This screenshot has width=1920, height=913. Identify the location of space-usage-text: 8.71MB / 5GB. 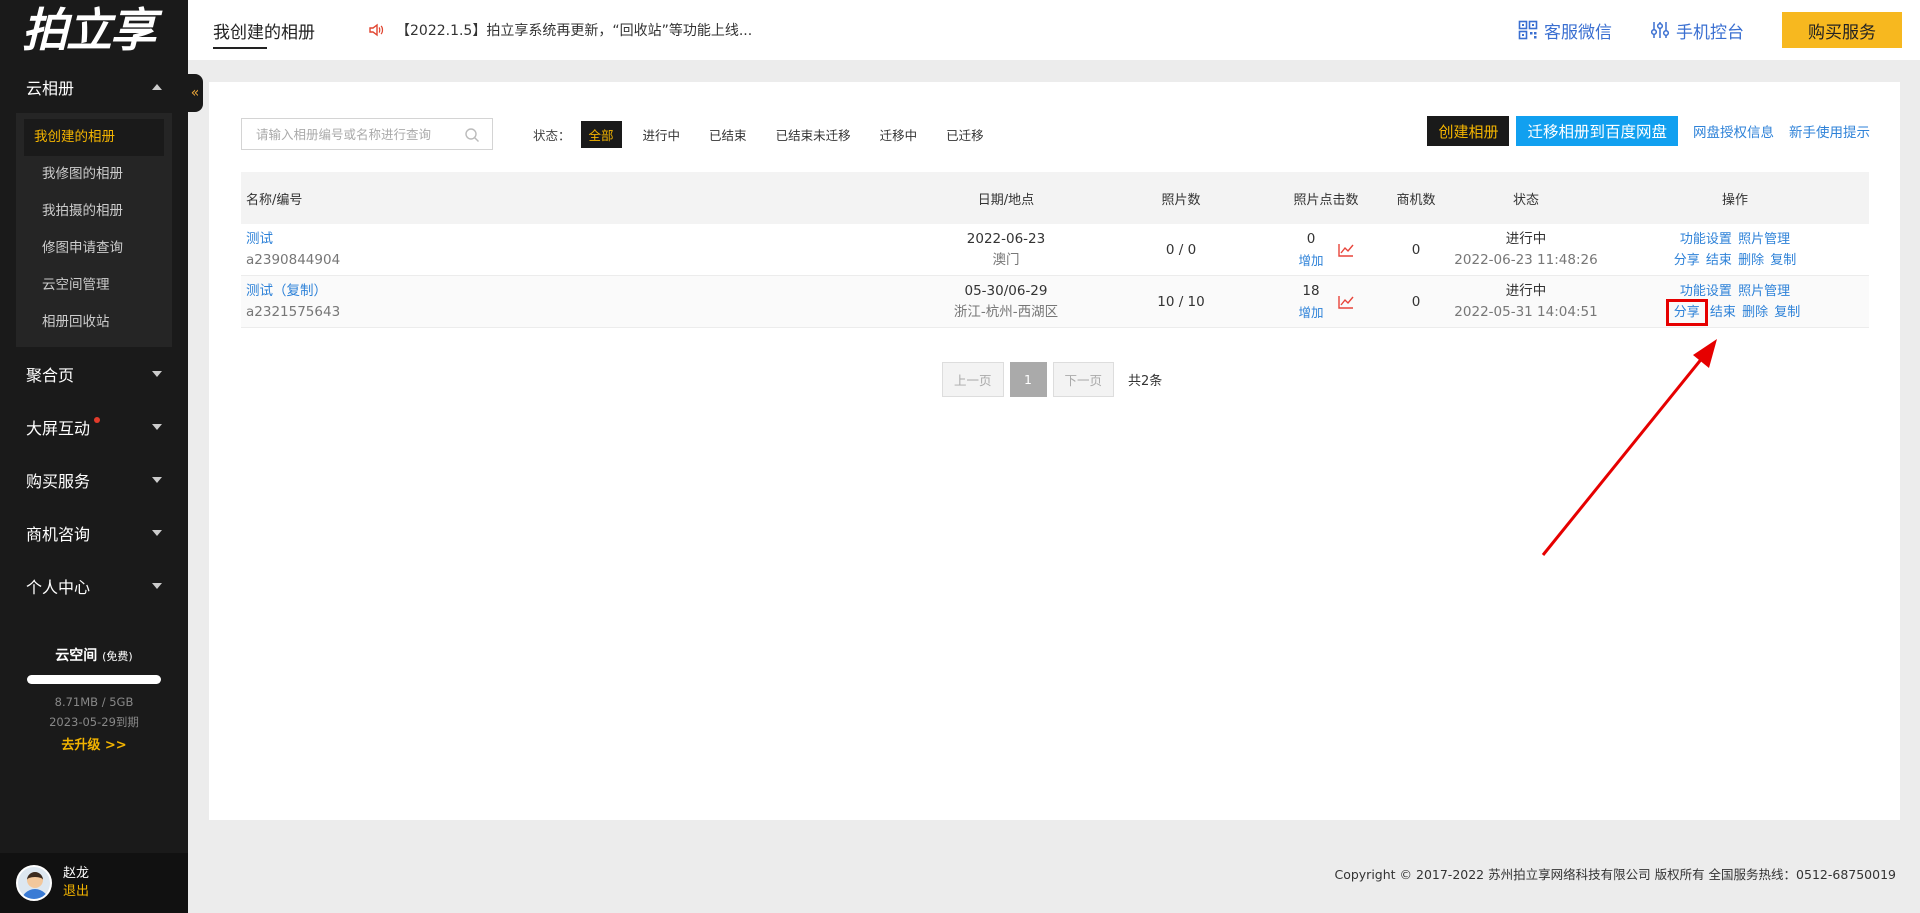
(94, 702).